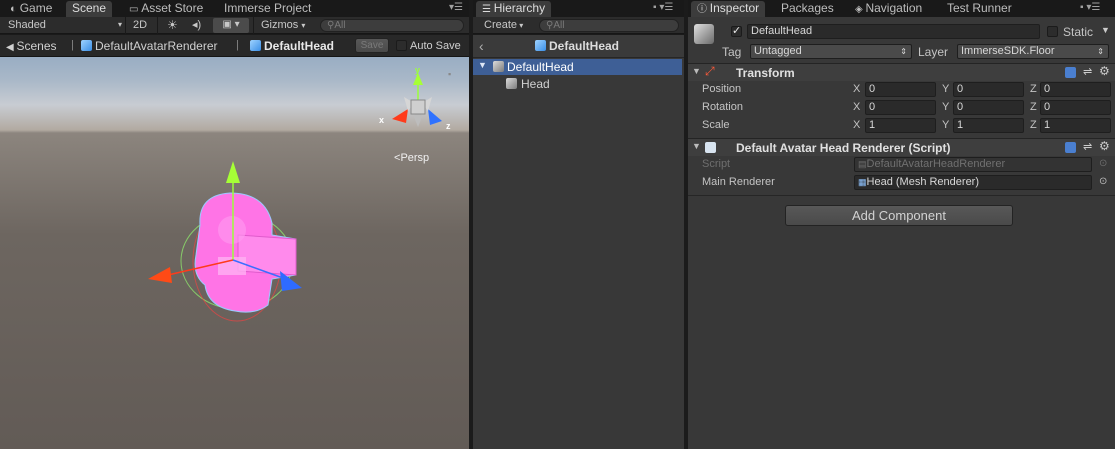  What do you see at coordinates (372, 45) in the screenshot?
I see `save-button: Save` at bounding box center [372, 45].